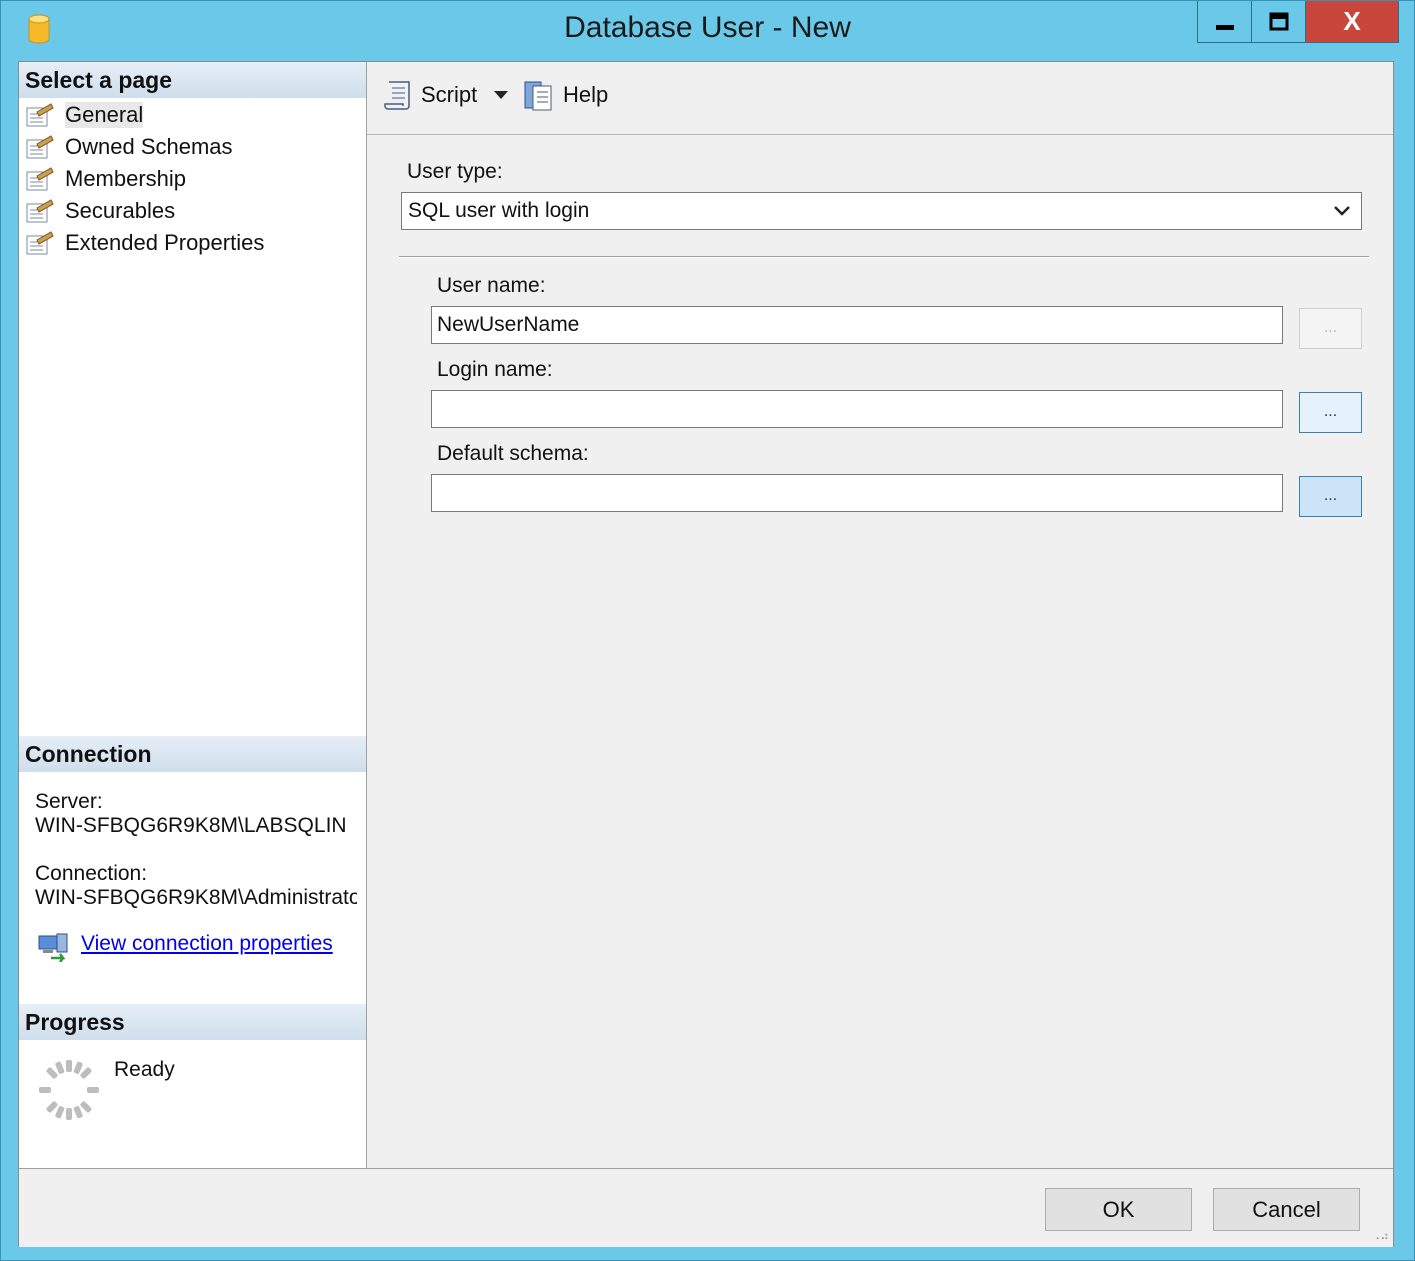  What do you see at coordinates (706, 1207) in the screenshot?
I see `dialog-footer: OK Cancel ⠠⠴` at bounding box center [706, 1207].